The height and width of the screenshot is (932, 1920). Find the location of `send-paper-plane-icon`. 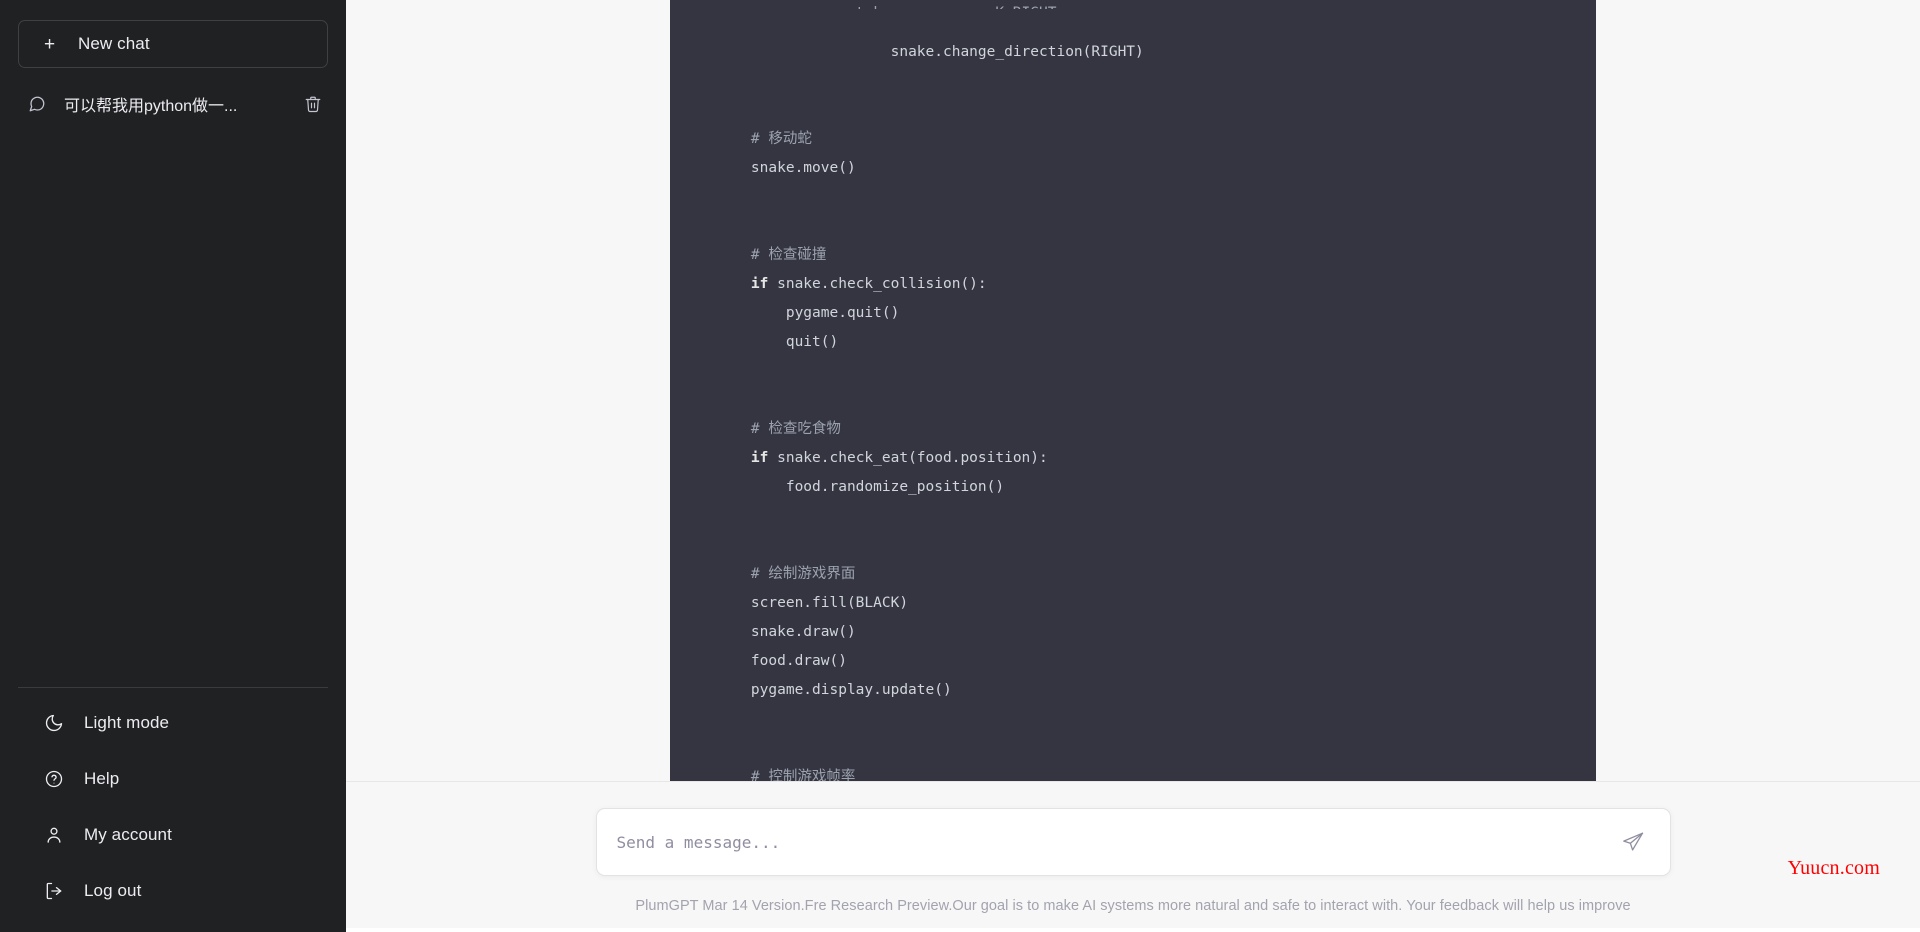

send-paper-plane-icon is located at coordinates (1632, 841).